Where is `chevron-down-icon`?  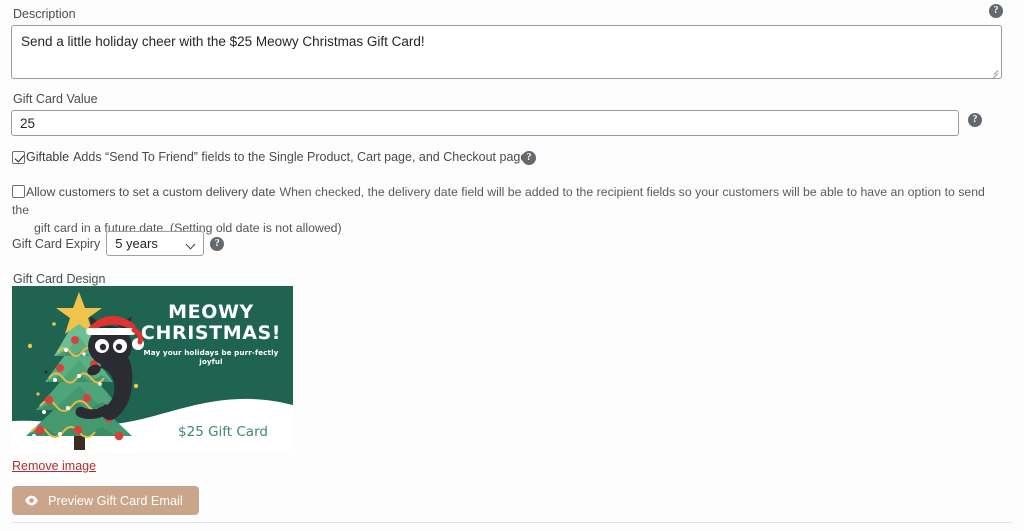
chevron-down-icon is located at coordinates (190, 244).